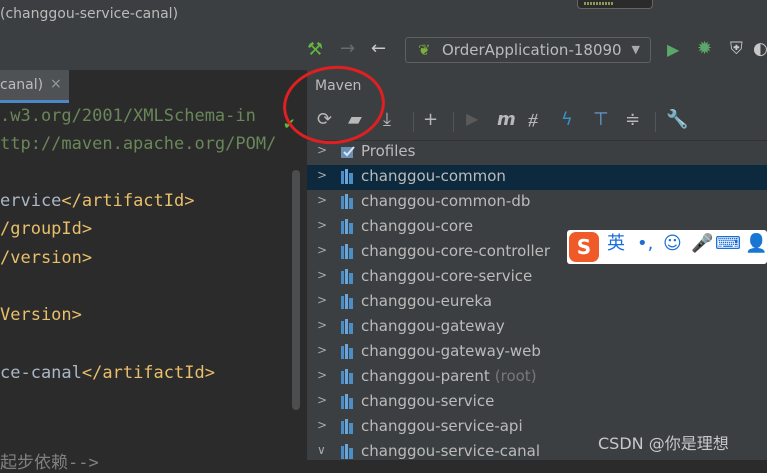 This screenshot has height=473, width=767. Describe the element at coordinates (97, 201) in the screenshot. I see `code-line-3: ervice</artifactId>` at that location.